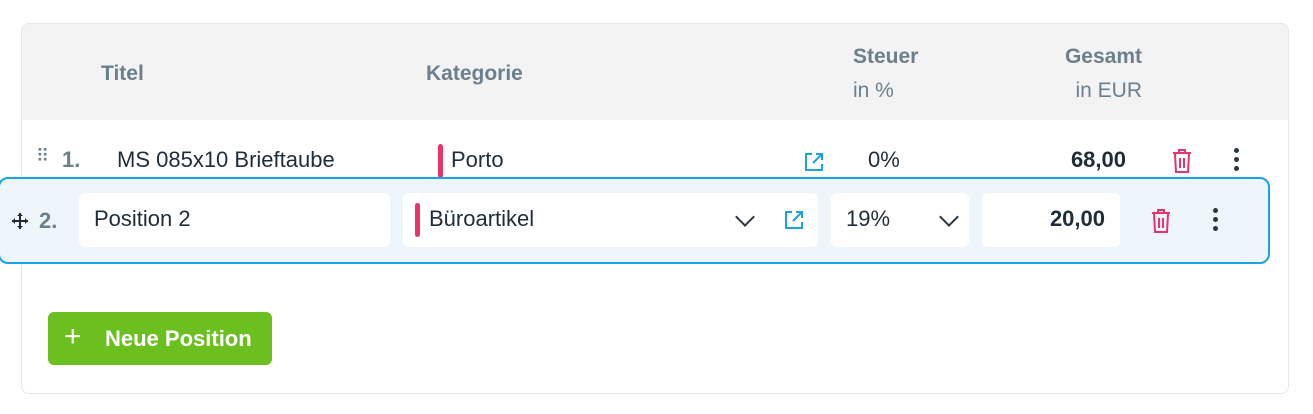 The height and width of the screenshot is (414, 1313). What do you see at coordinates (122, 73) in the screenshot?
I see `header-title: Titel` at bounding box center [122, 73].